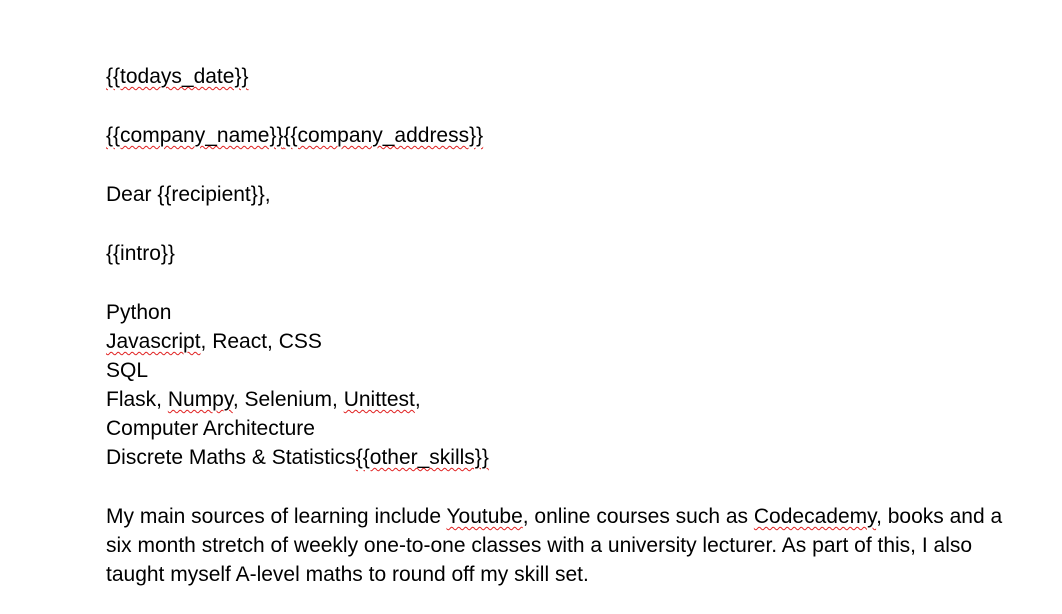  Describe the element at coordinates (231, 457) in the screenshot. I see `skill-discrete-maths: Discrete Maths & Statistics` at that location.